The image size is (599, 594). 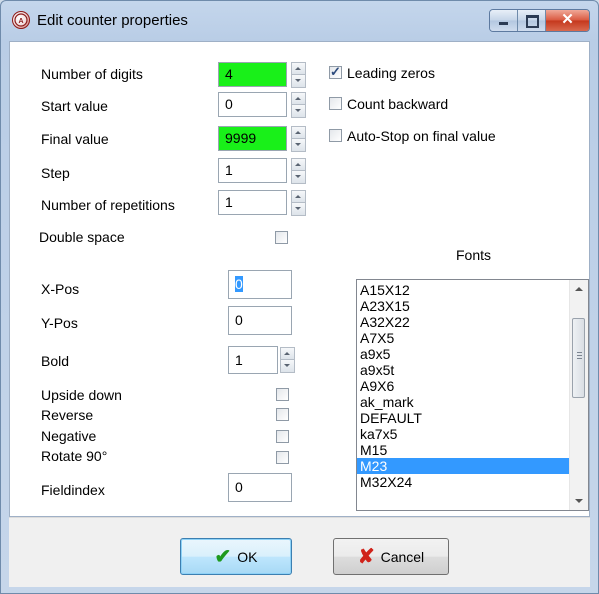 I want to click on bold-spinner, so click(x=287, y=360).